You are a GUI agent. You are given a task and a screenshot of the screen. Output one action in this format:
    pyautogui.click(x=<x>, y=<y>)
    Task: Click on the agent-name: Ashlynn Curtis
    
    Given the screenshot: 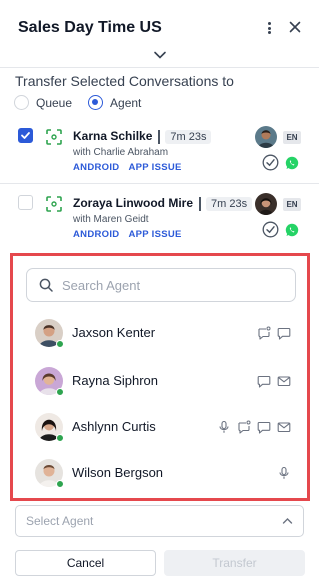 What is the action you would take?
    pyautogui.click(x=114, y=426)
    